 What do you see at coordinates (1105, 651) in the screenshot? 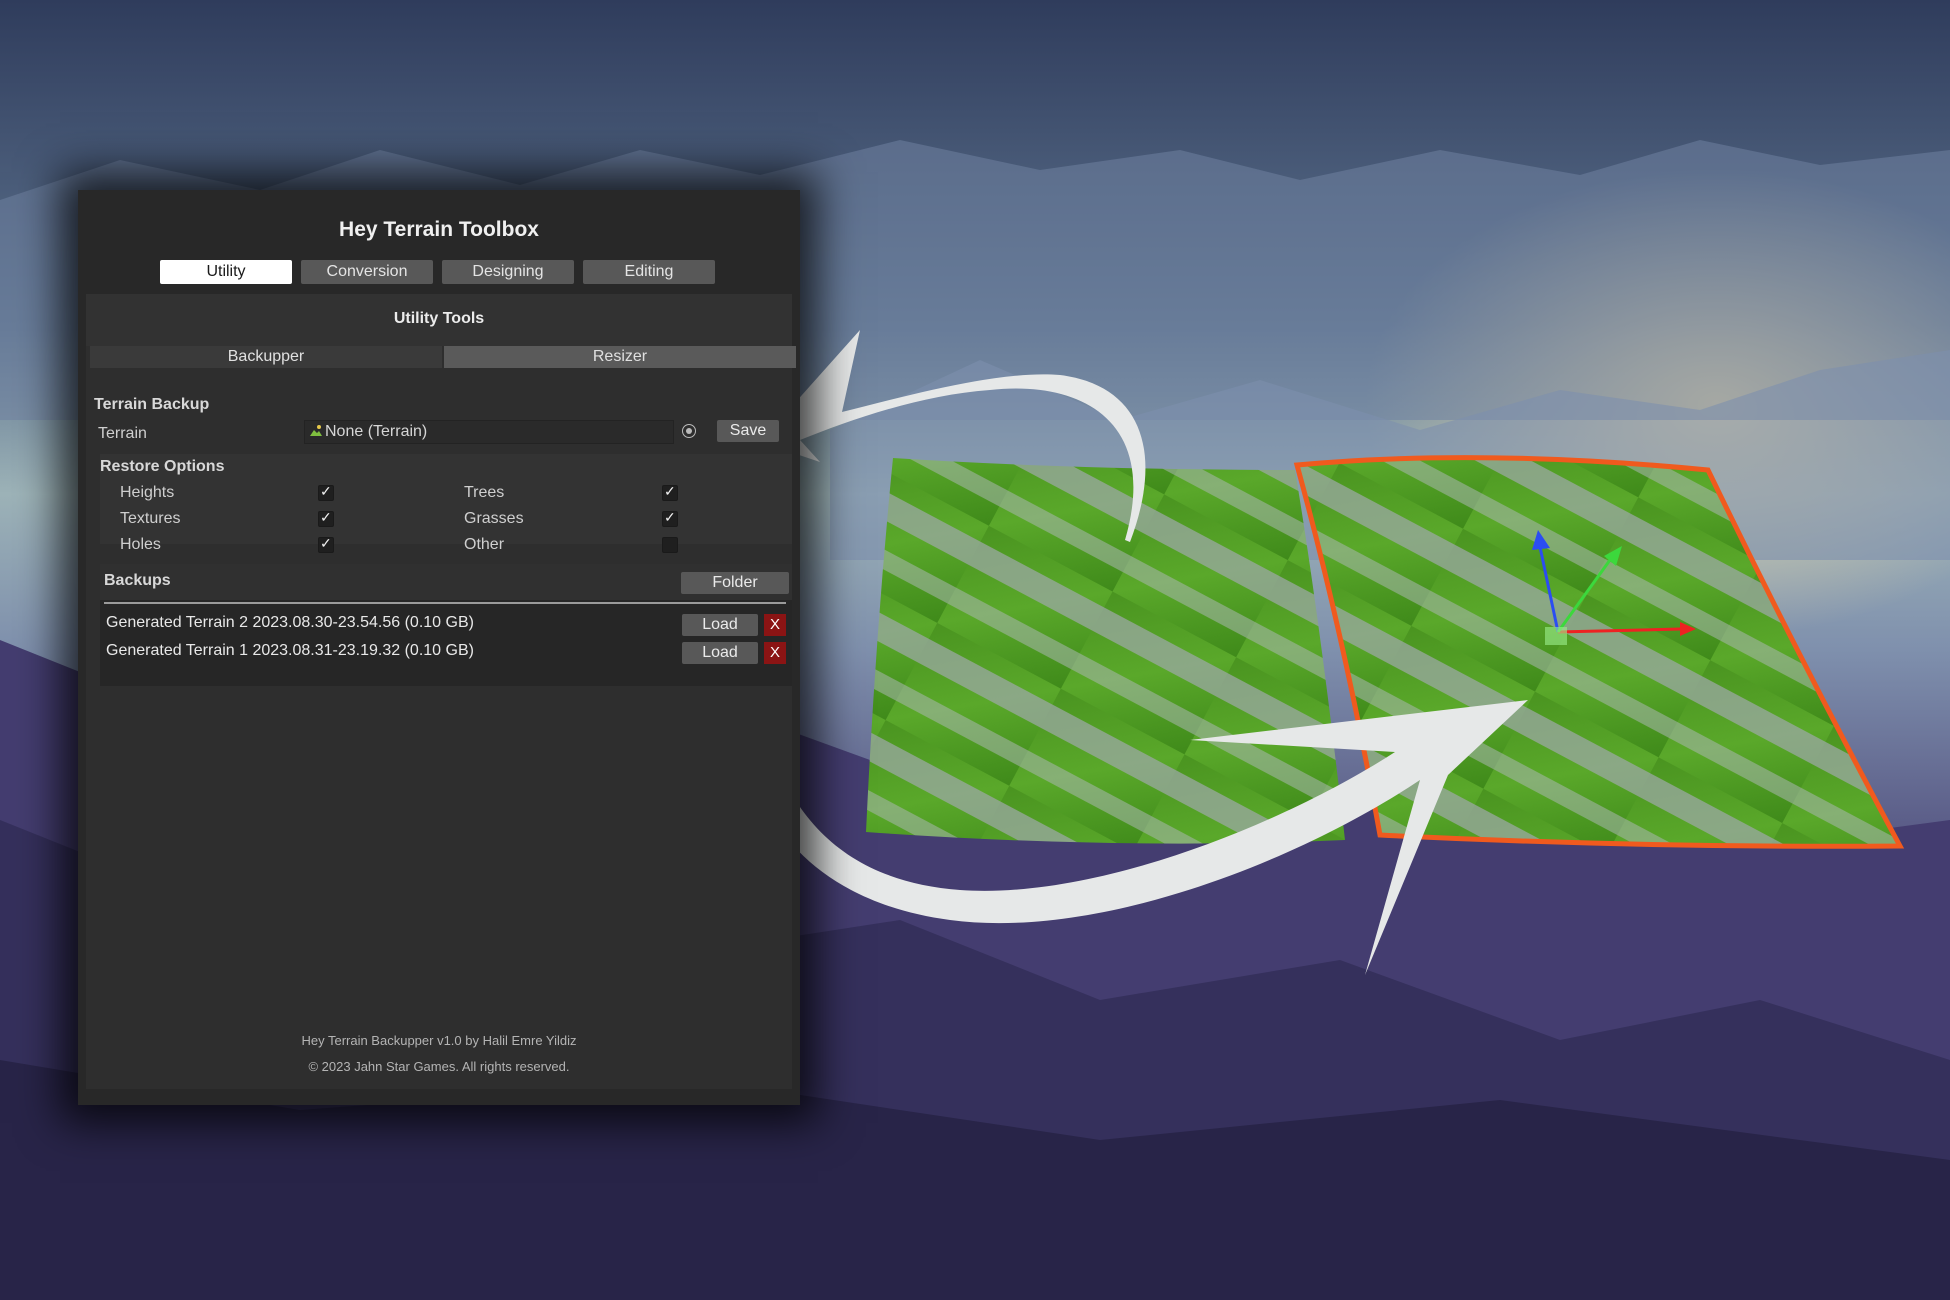
I see `terrain-tile-left` at bounding box center [1105, 651].